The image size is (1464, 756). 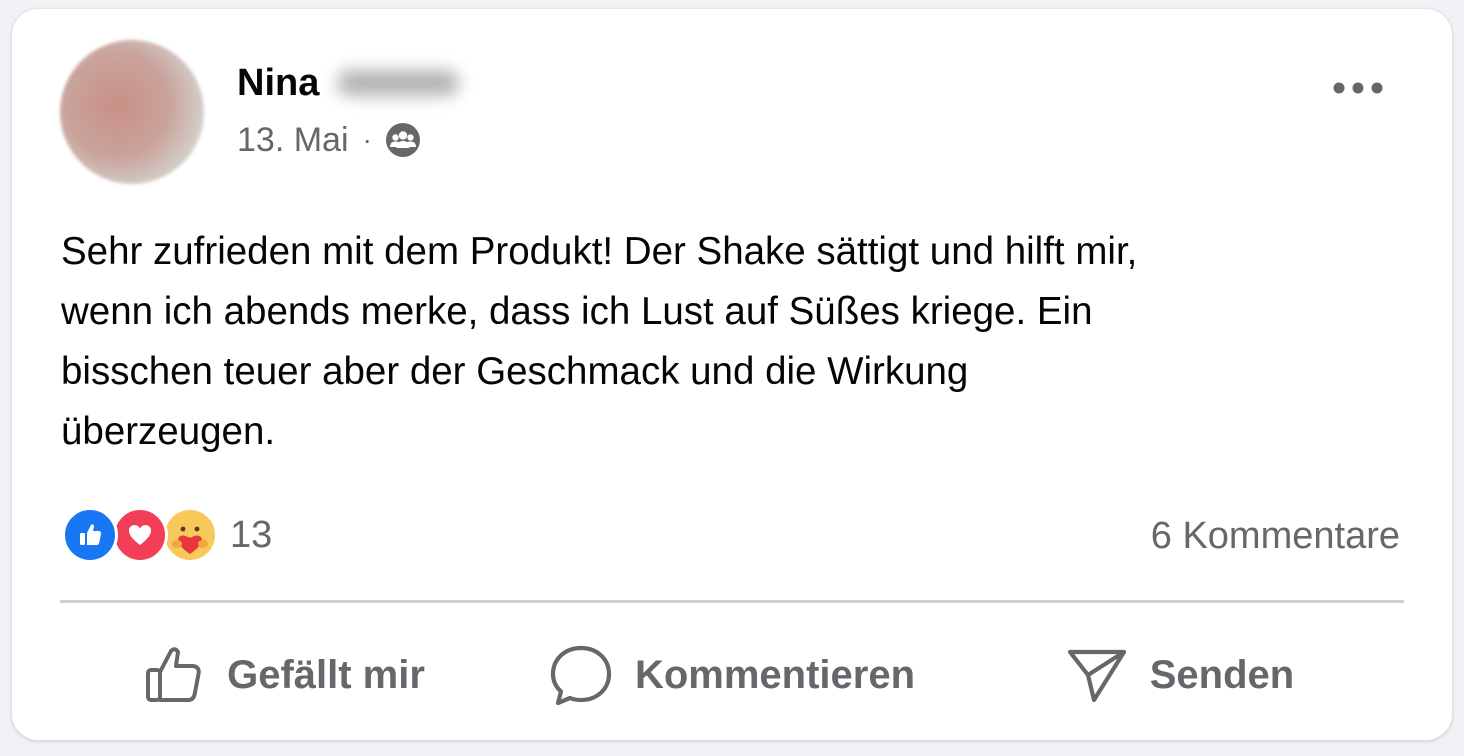 What do you see at coordinates (90, 535) in the screenshot?
I see `like-reaction-icon` at bounding box center [90, 535].